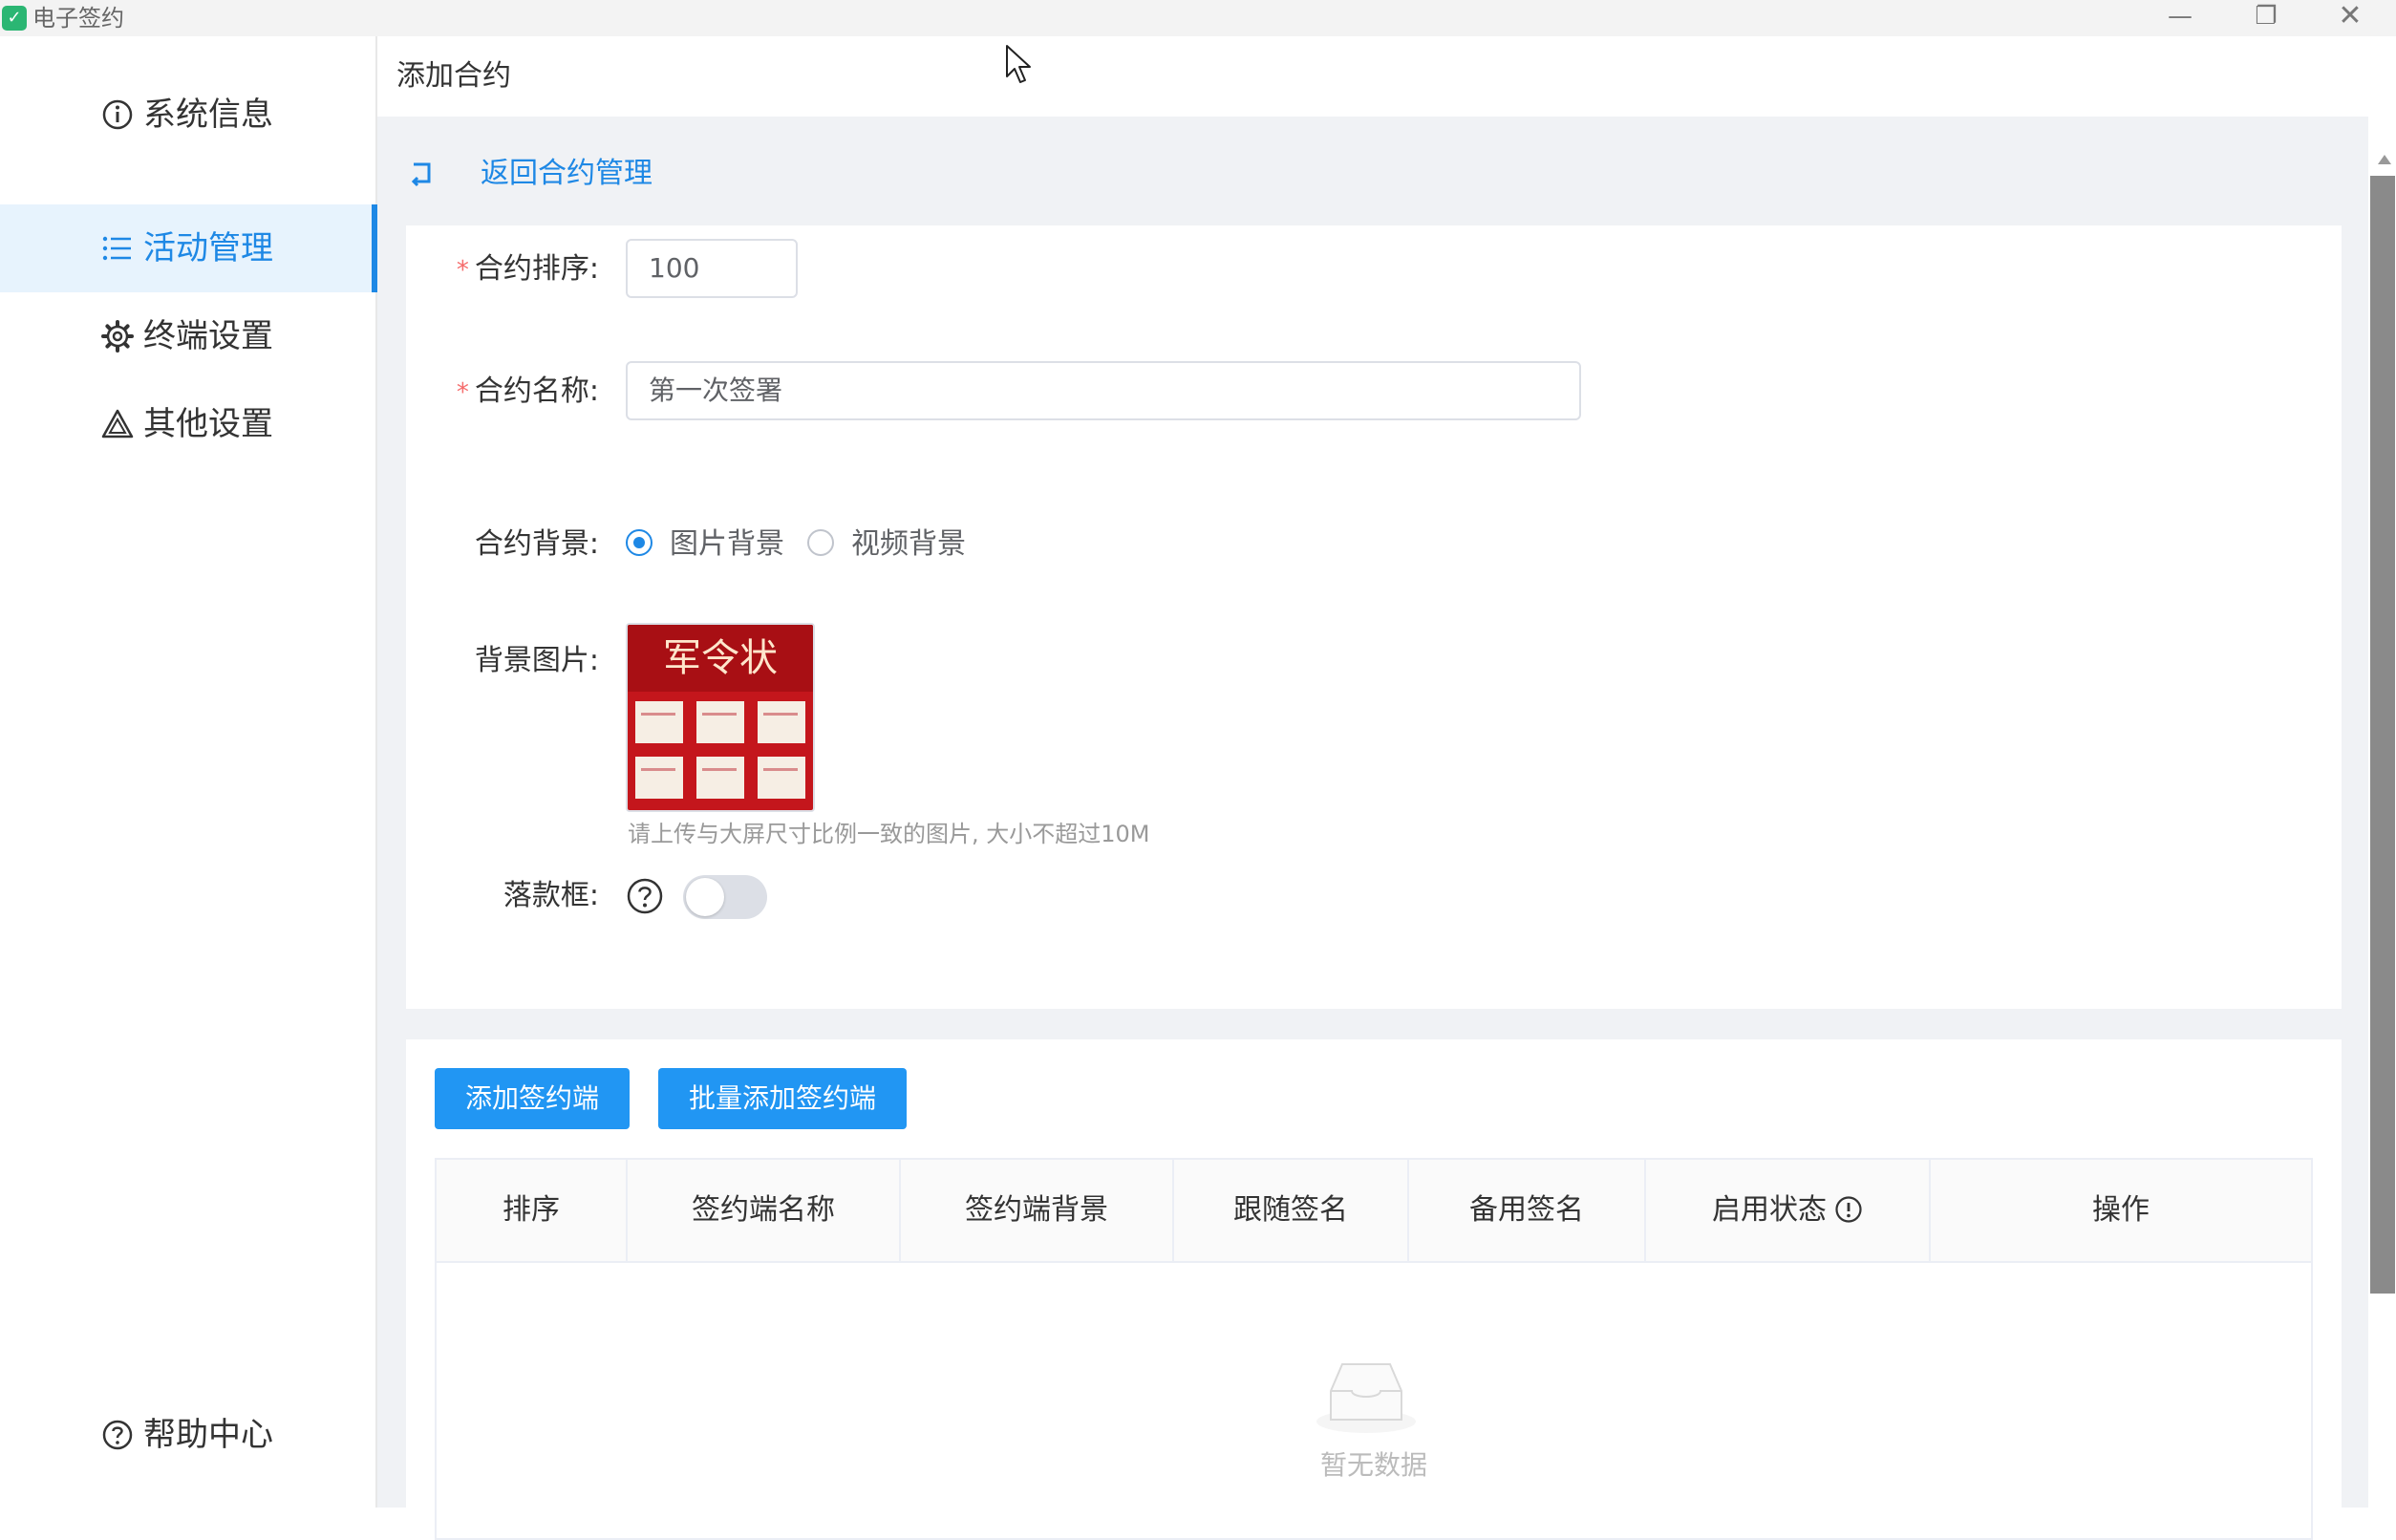  I want to click on sidebar-item-system-info: 系统信息, so click(187, 115).